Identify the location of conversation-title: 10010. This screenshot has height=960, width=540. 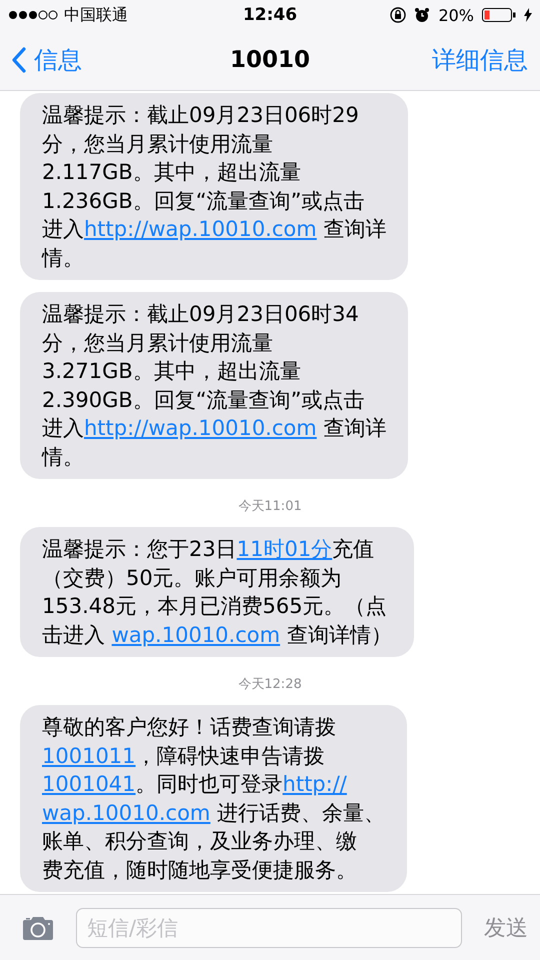
(270, 60).